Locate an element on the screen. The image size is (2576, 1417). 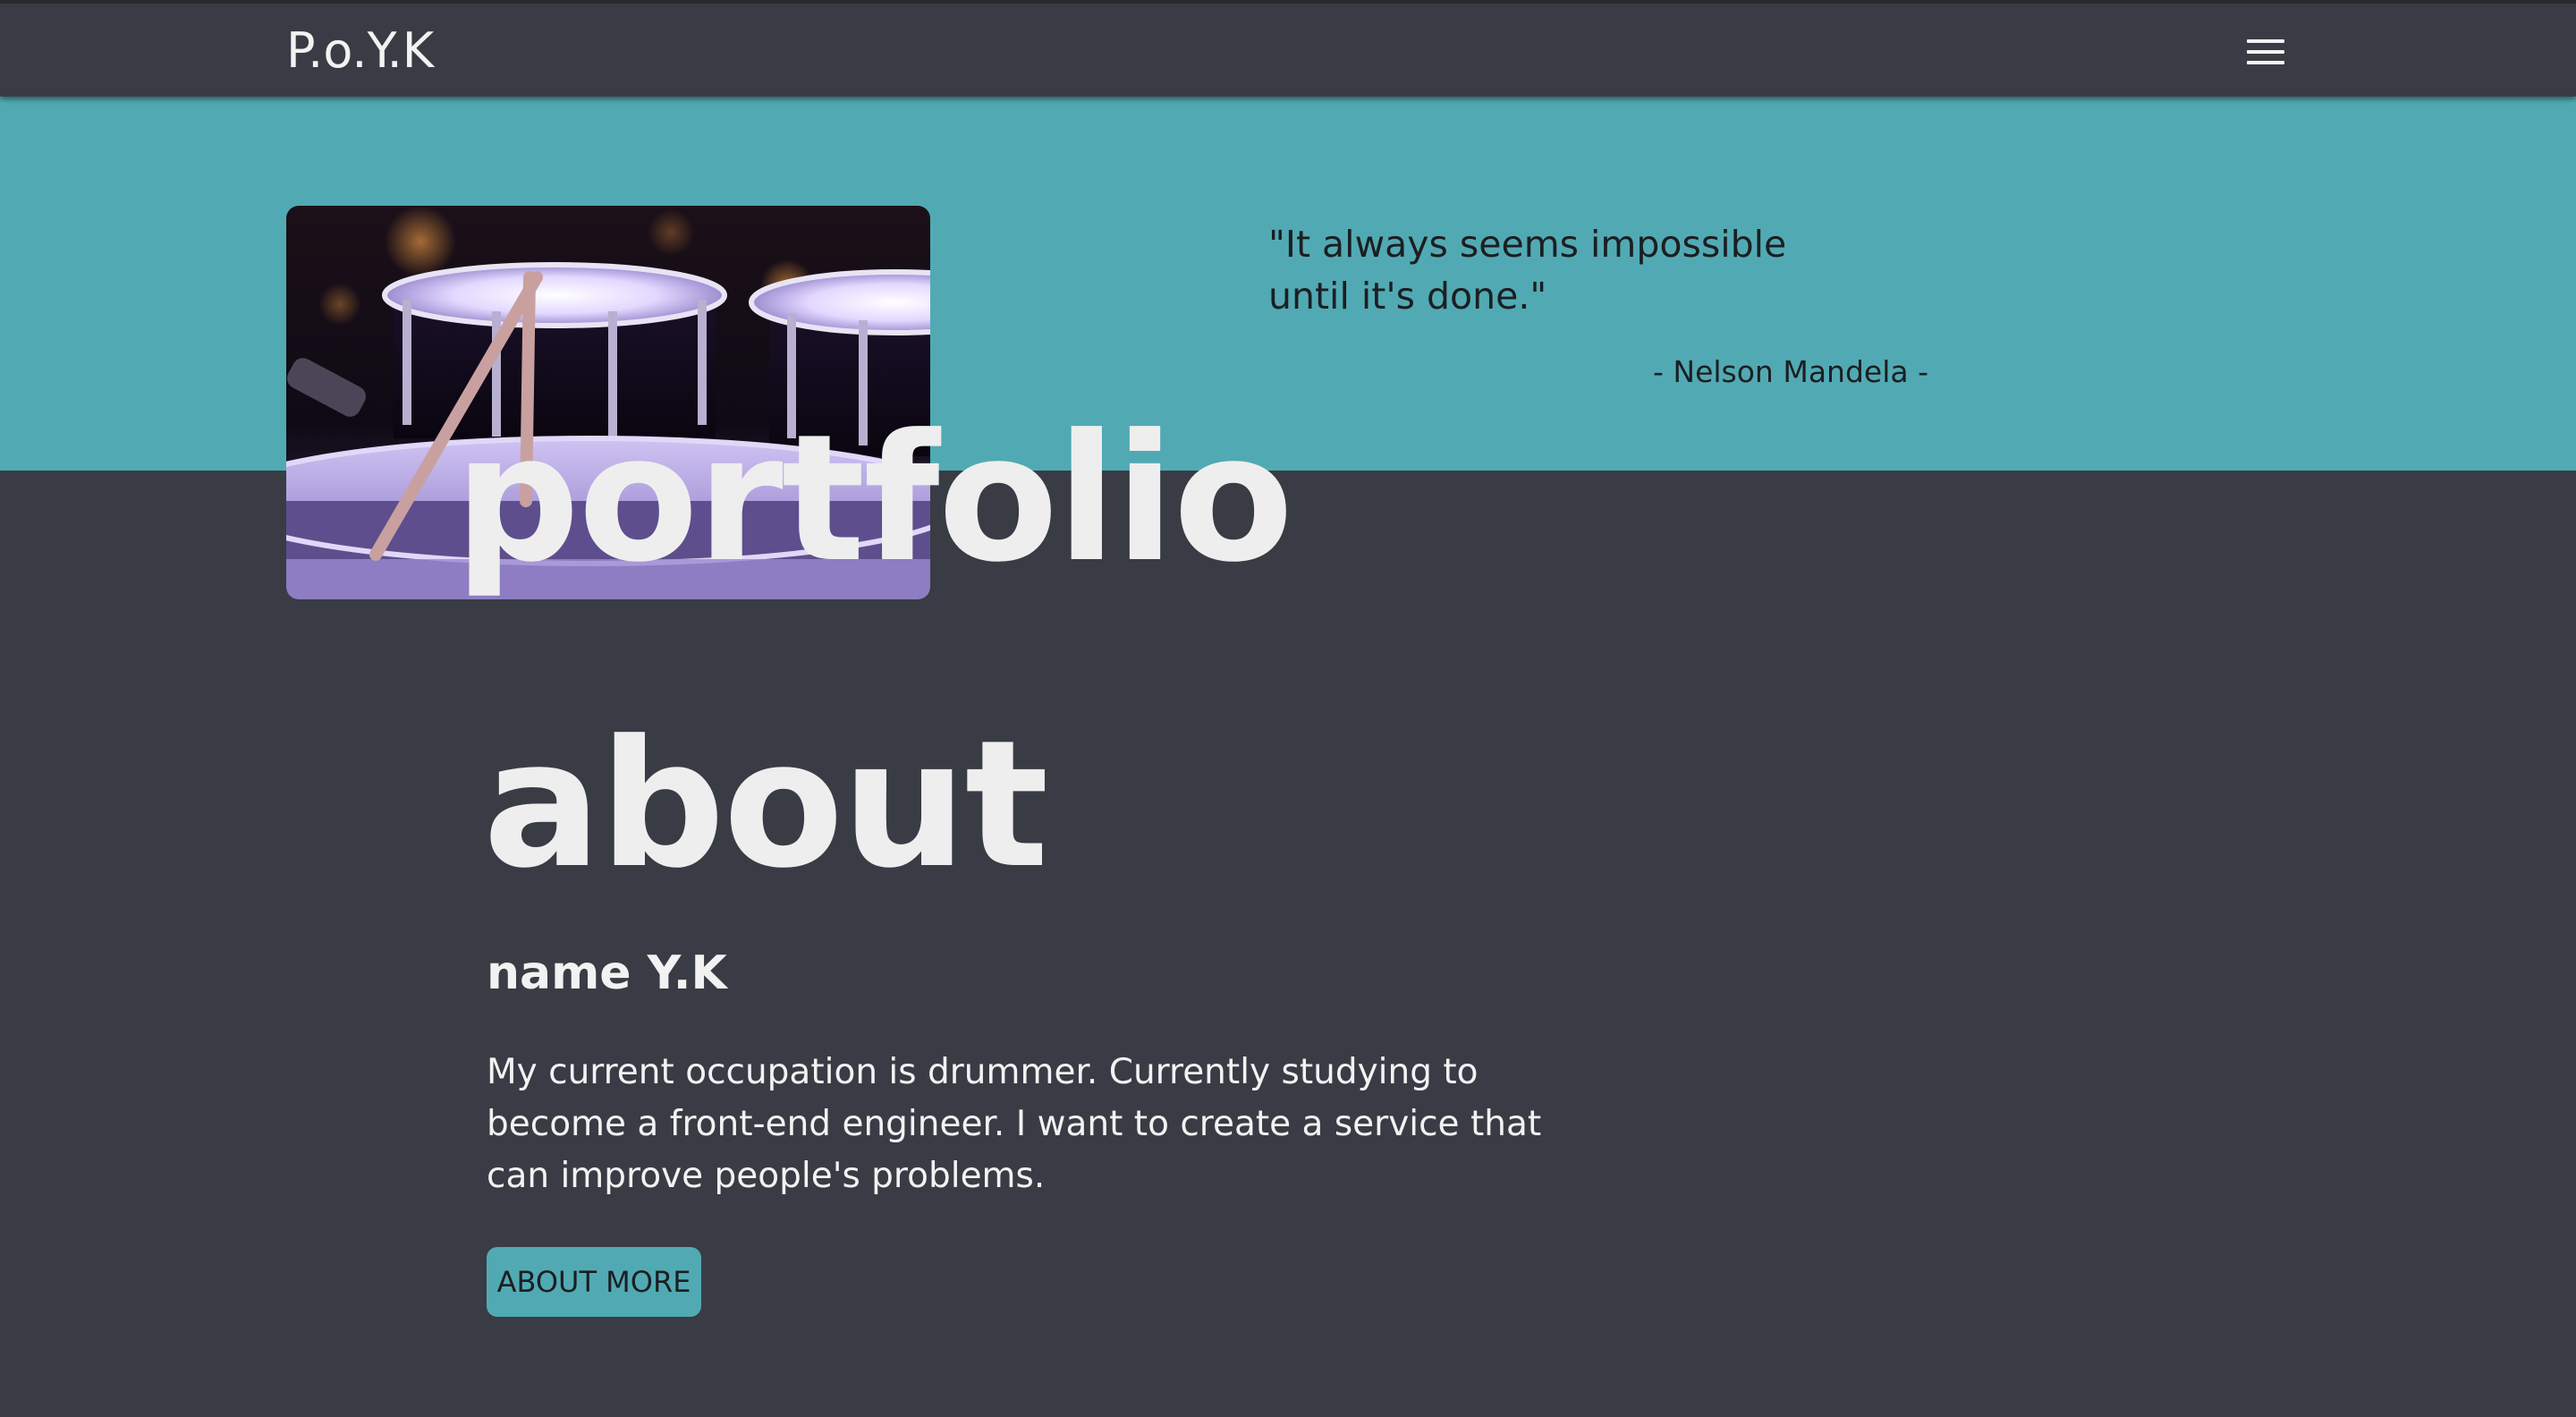
hamburger-menu-icon is located at coordinates (2265, 52).